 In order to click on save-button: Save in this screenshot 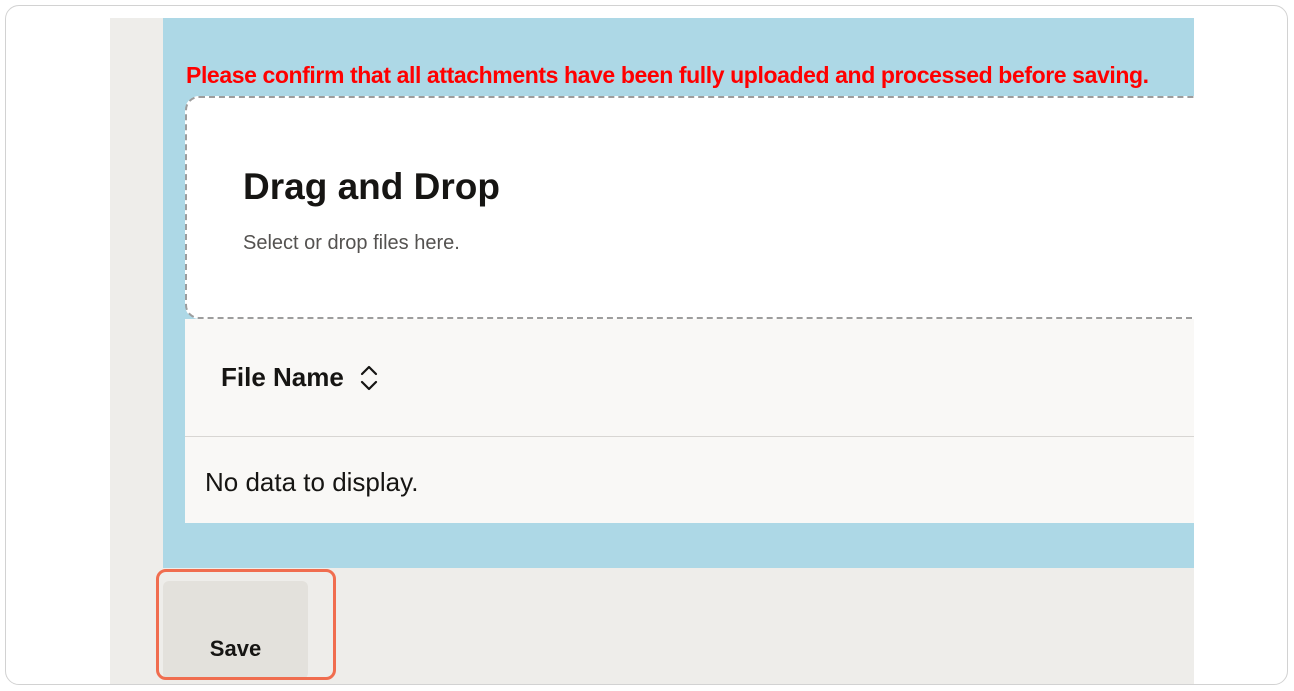, I will do `click(235, 630)`.